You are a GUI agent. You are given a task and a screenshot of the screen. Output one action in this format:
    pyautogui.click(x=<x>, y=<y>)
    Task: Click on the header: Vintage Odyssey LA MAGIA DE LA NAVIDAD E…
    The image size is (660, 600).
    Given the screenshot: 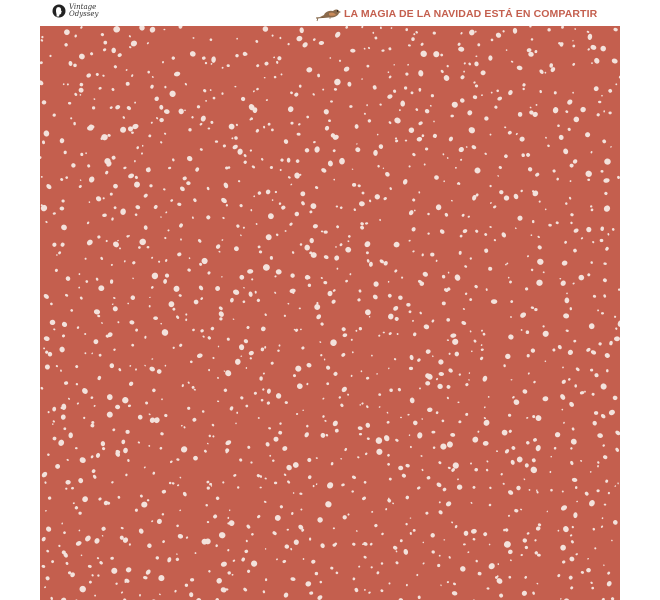 What is the action you would take?
    pyautogui.click(x=330, y=13)
    